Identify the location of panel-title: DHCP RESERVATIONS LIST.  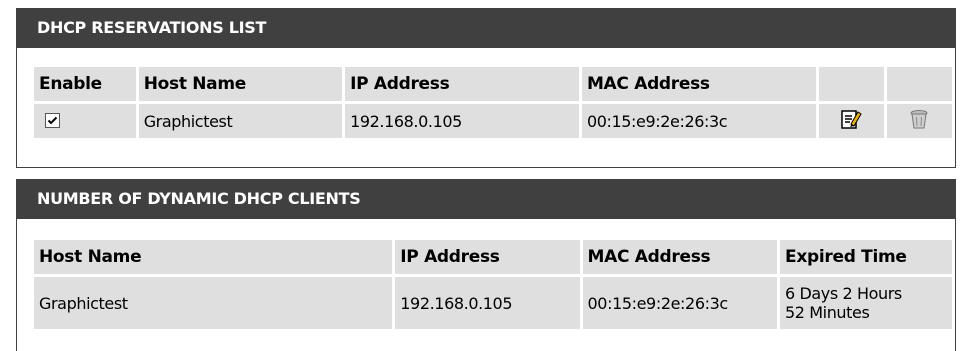
(486, 28).